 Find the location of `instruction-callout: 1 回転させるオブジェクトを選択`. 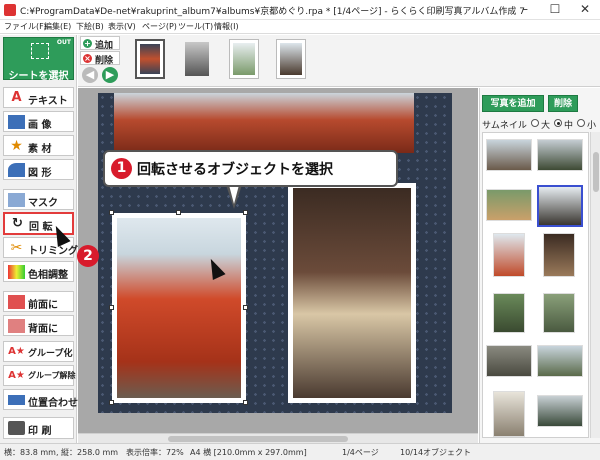

instruction-callout: 1 回転させるオブジェクトを選択 is located at coordinates (250, 168).